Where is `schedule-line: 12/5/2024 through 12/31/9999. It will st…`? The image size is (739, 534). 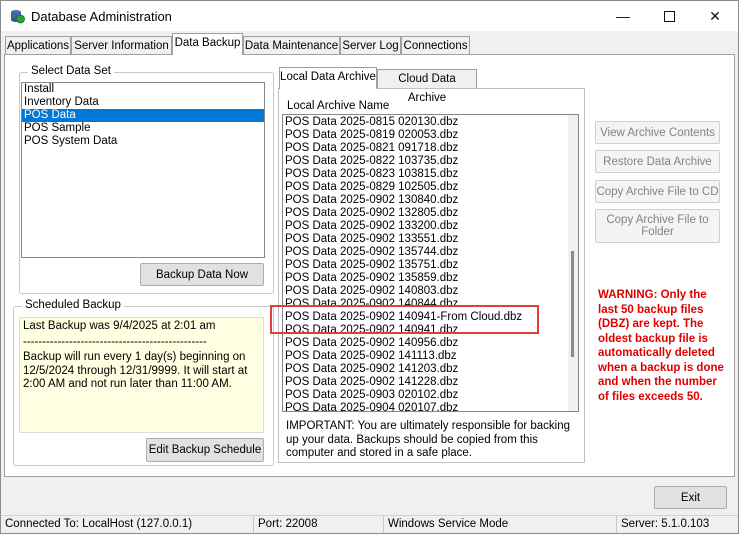
schedule-line: 12/5/2024 through 12/31/9999. It will st… is located at coordinates (135, 370).